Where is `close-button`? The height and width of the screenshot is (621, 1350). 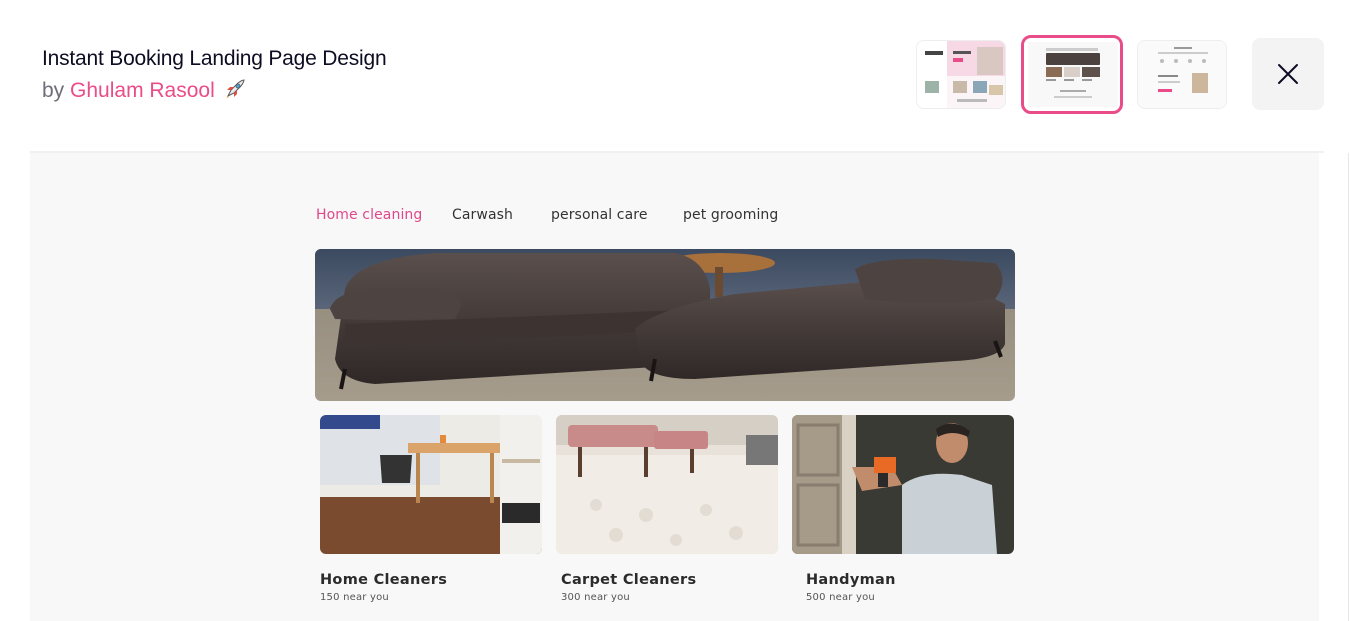 close-button is located at coordinates (1288, 74).